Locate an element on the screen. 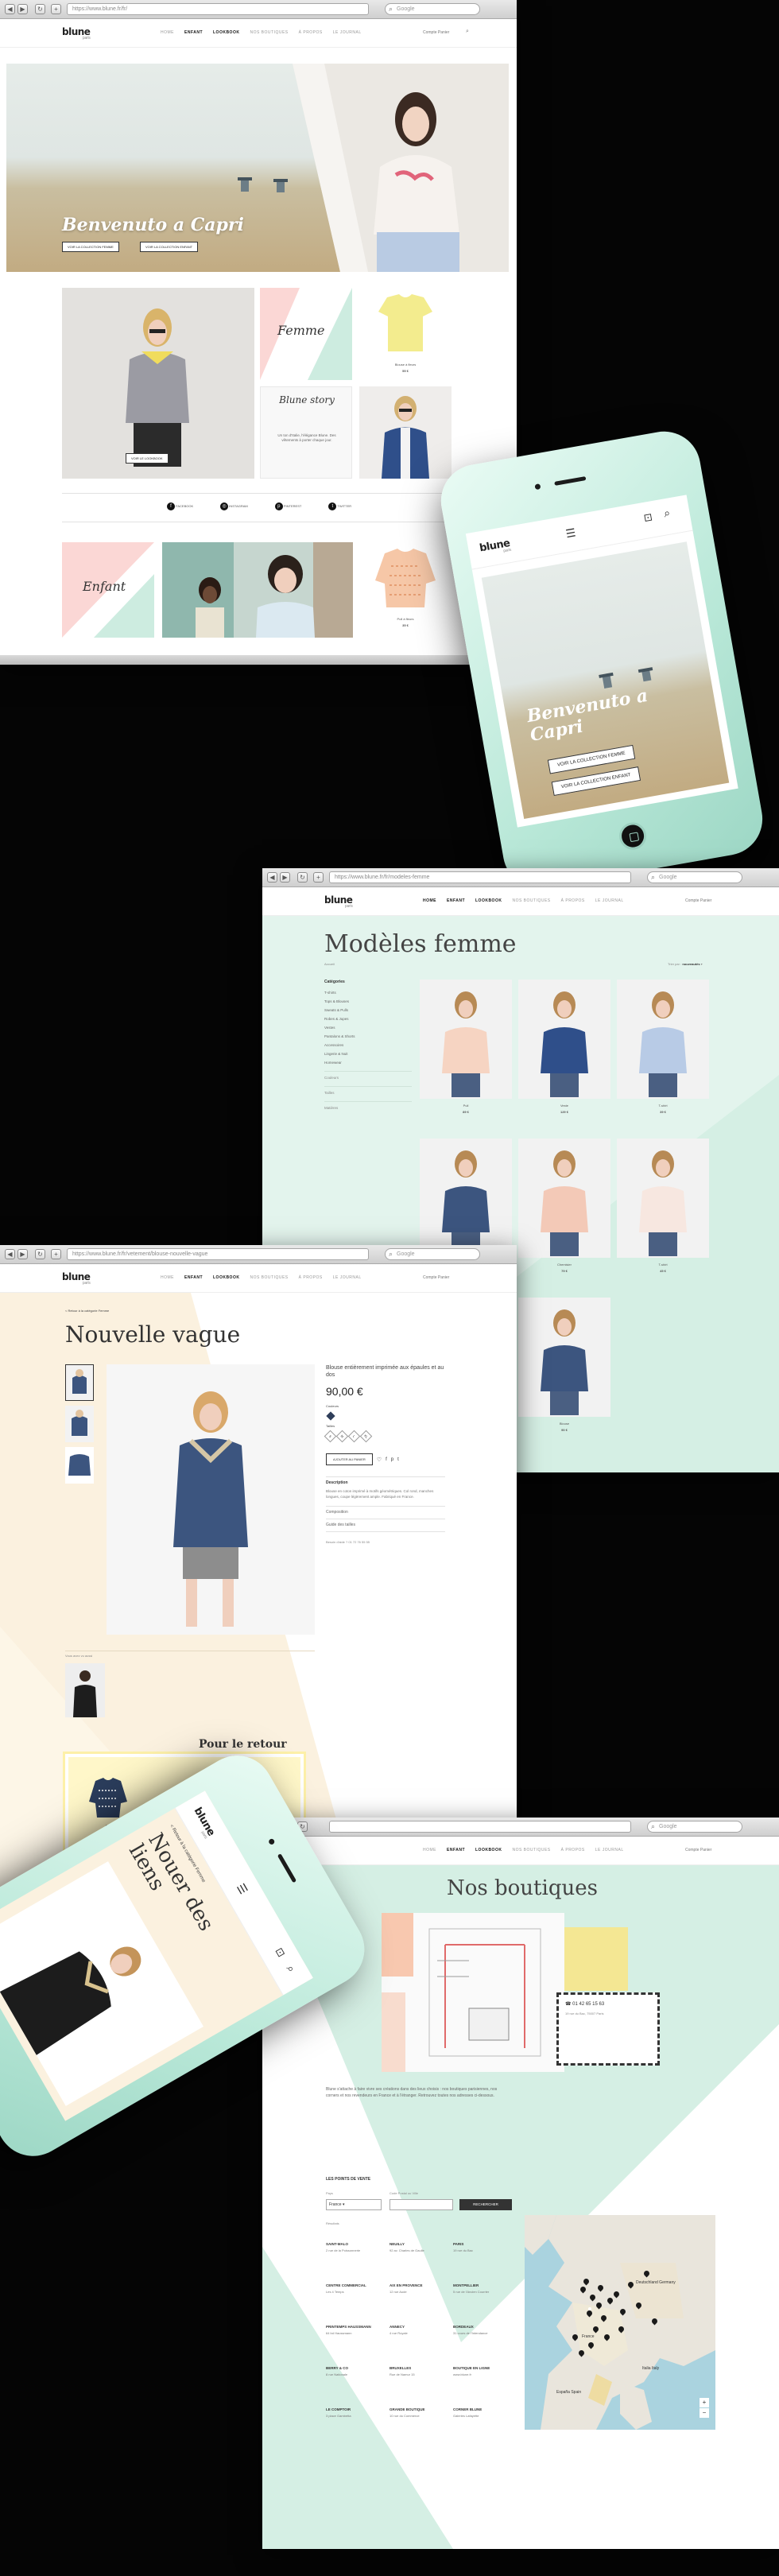 The height and width of the screenshot is (2576, 779). filter-item: Robes & Jupes is located at coordinates (368, 1019).